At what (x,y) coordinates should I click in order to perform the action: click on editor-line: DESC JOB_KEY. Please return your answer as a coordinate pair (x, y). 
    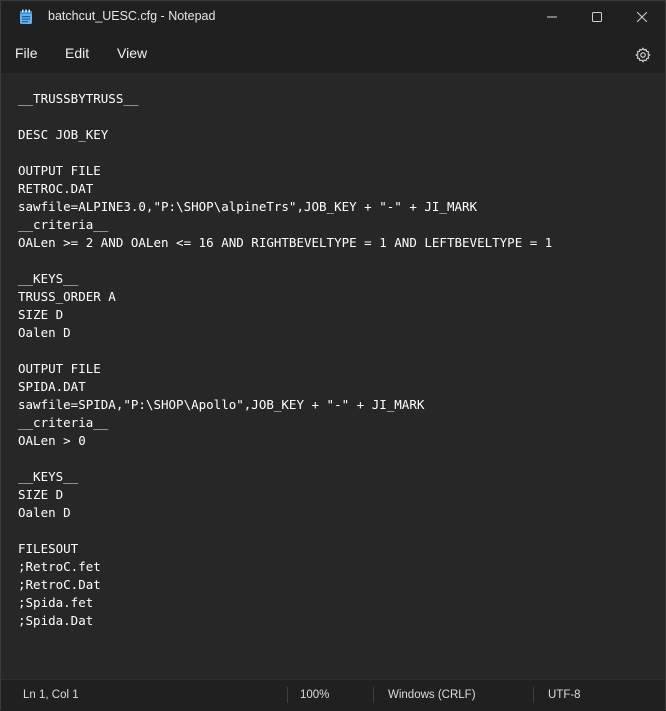
    Looking at the image, I should click on (63, 134).